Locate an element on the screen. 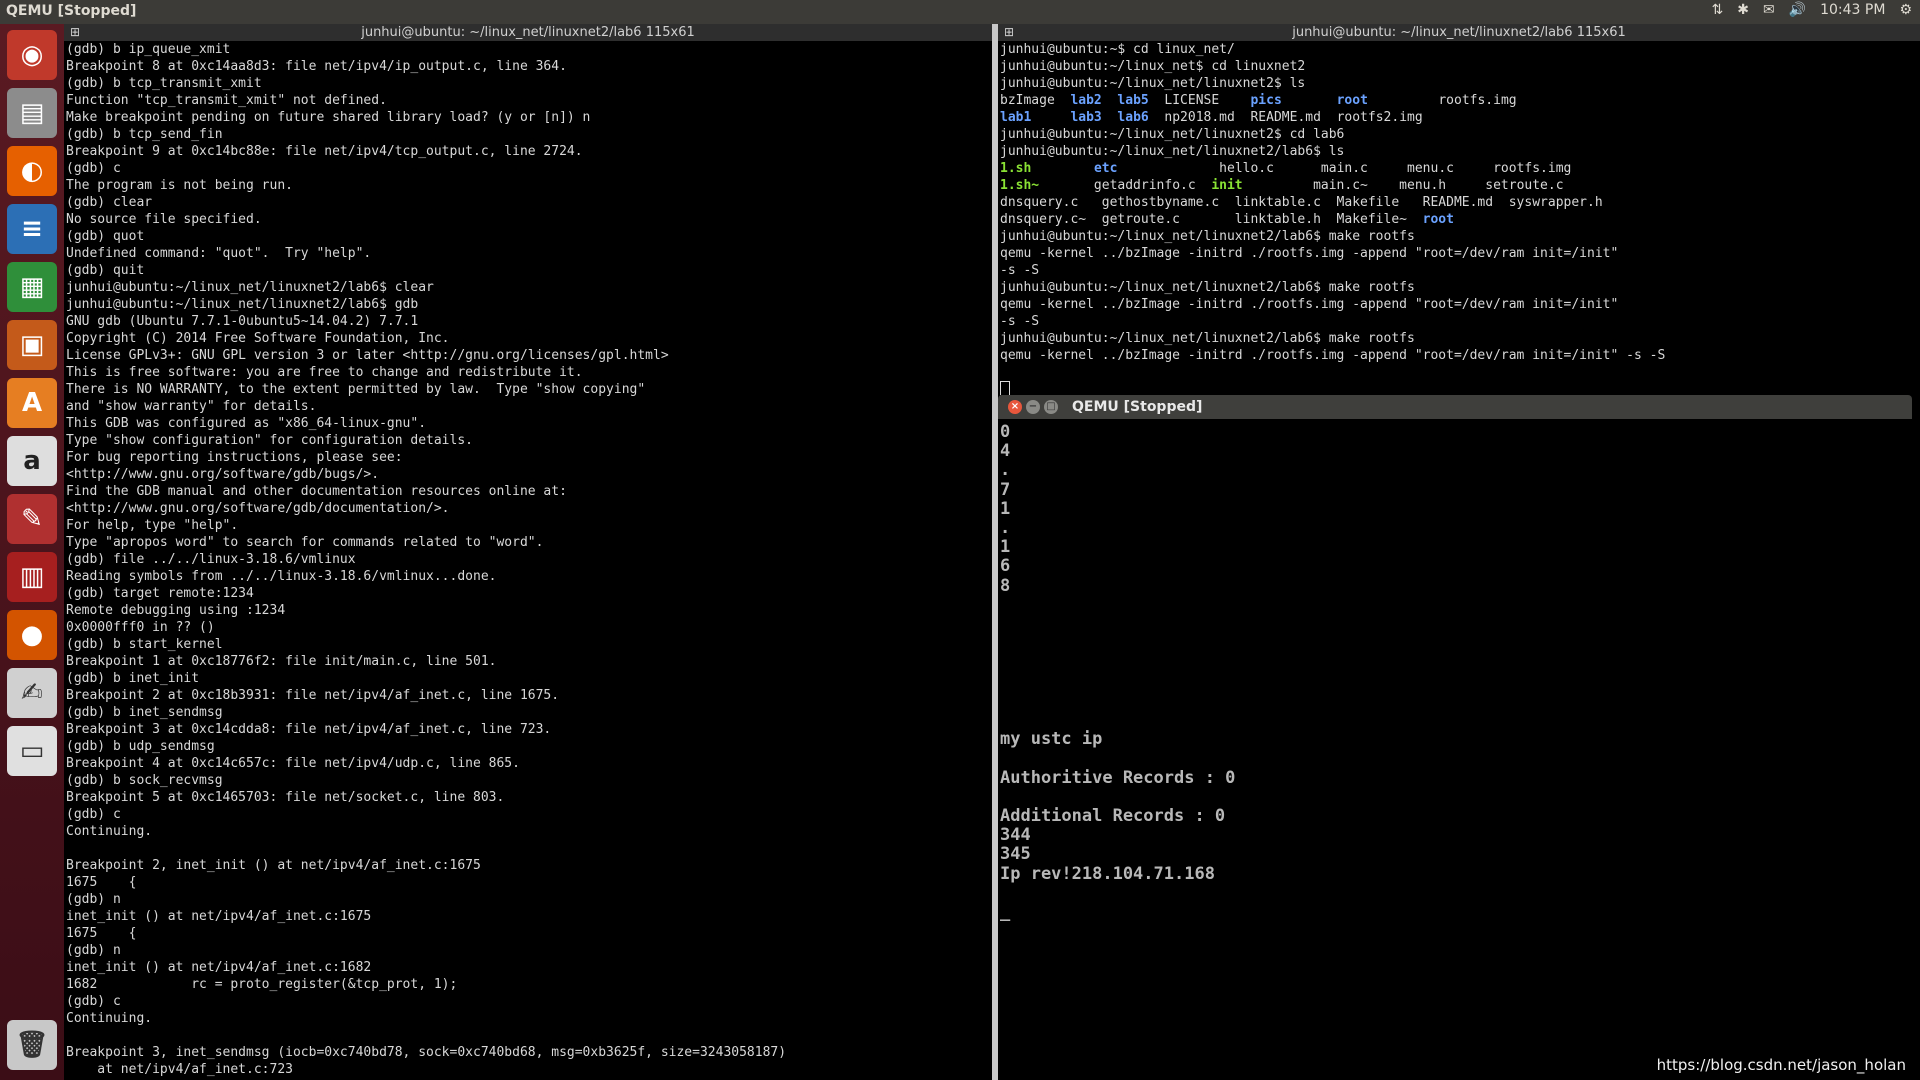 This screenshot has width=1920, height=1080. terminal-line: Remote debugging using :1234 is located at coordinates (176, 610).